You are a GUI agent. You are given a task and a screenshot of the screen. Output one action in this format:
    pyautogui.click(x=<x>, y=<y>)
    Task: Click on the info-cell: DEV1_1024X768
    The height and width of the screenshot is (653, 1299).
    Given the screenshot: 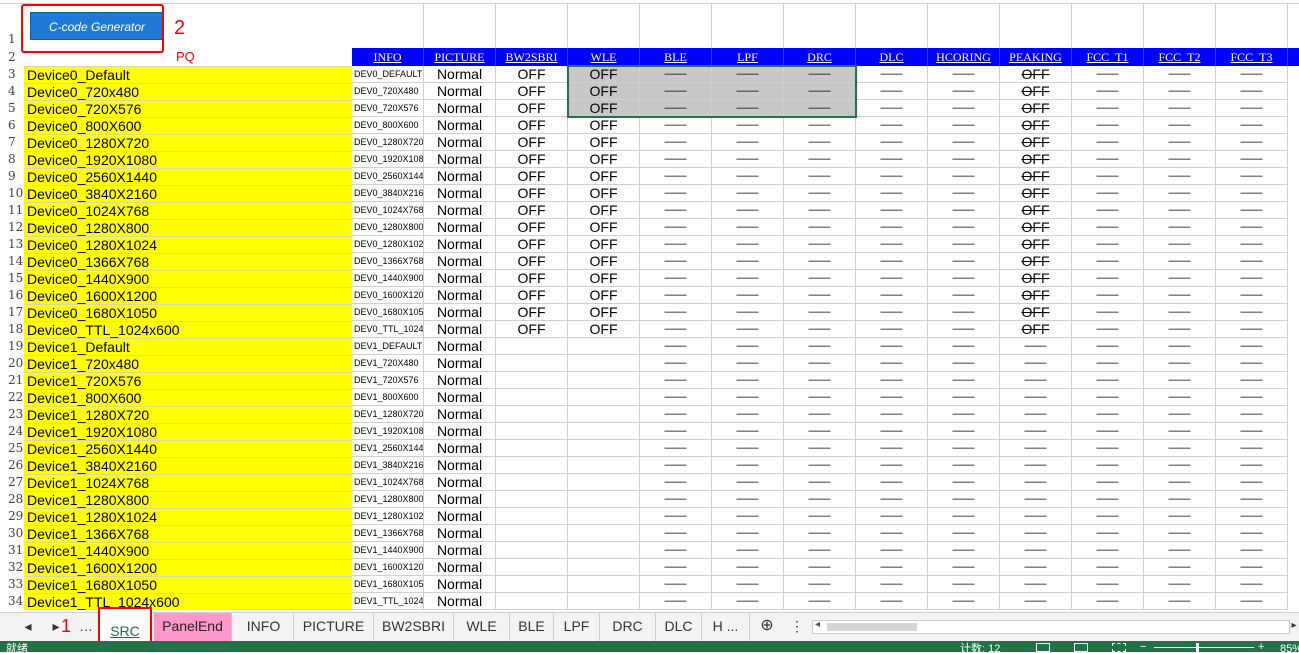 What is the action you would take?
    pyautogui.click(x=388, y=482)
    